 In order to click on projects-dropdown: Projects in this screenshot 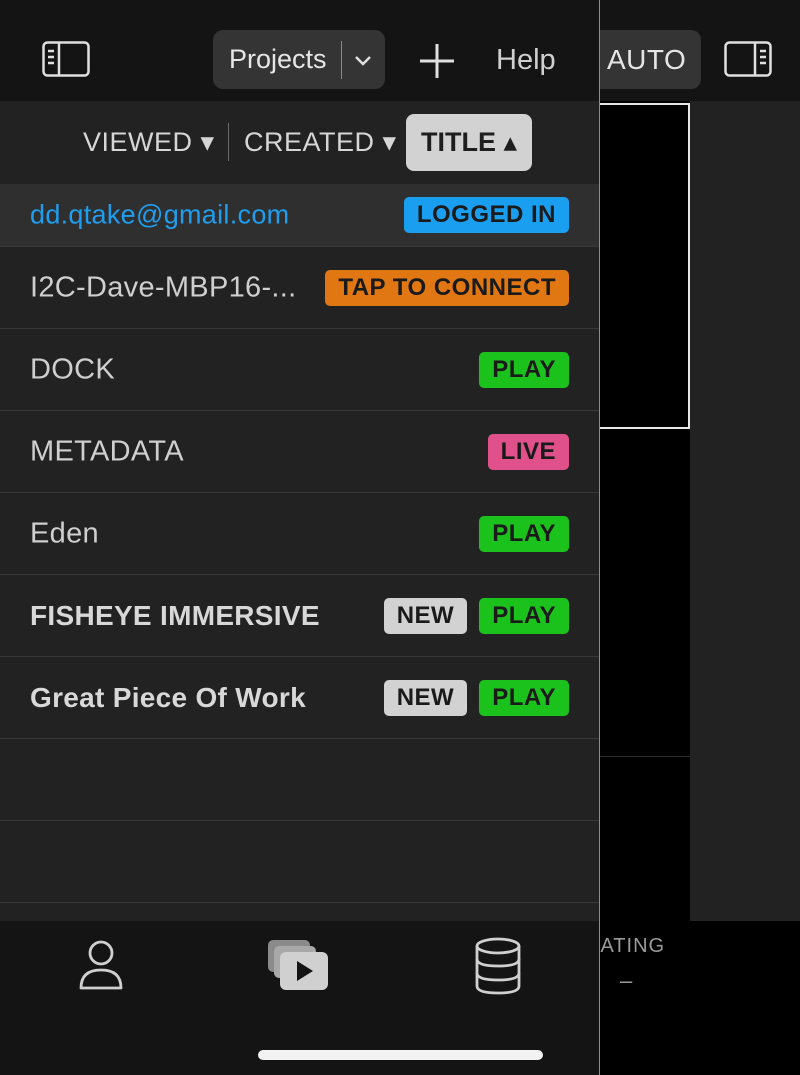, I will do `click(299, 59)`.